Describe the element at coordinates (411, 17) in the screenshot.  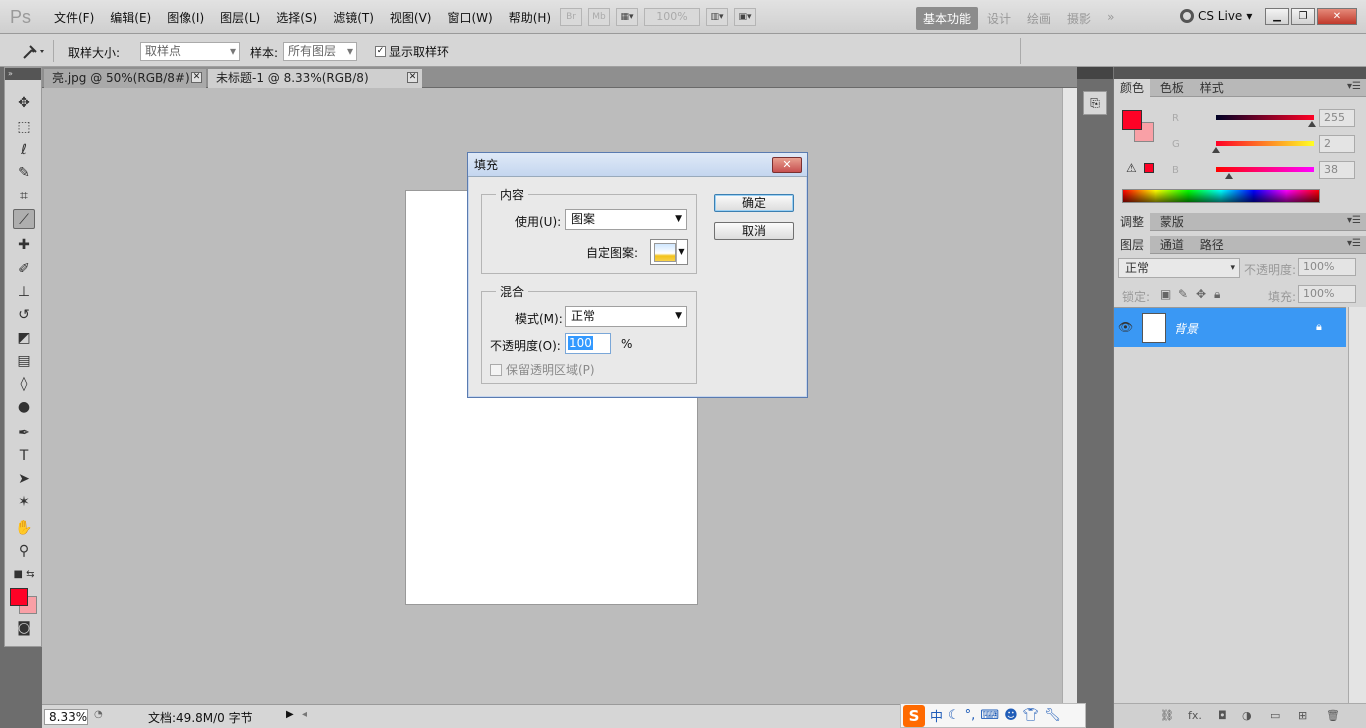
I see `menu-view: 视图(V)` at that location.